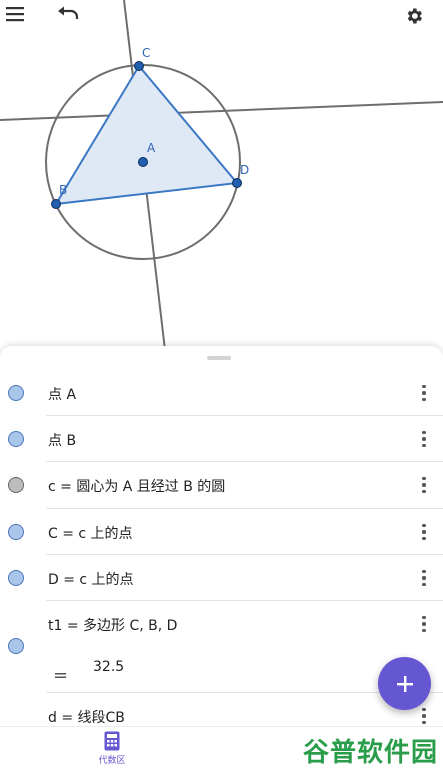  Describe the element at coordinates (61, 675) in the screenshot. I see `value-symbol: =` at that location.